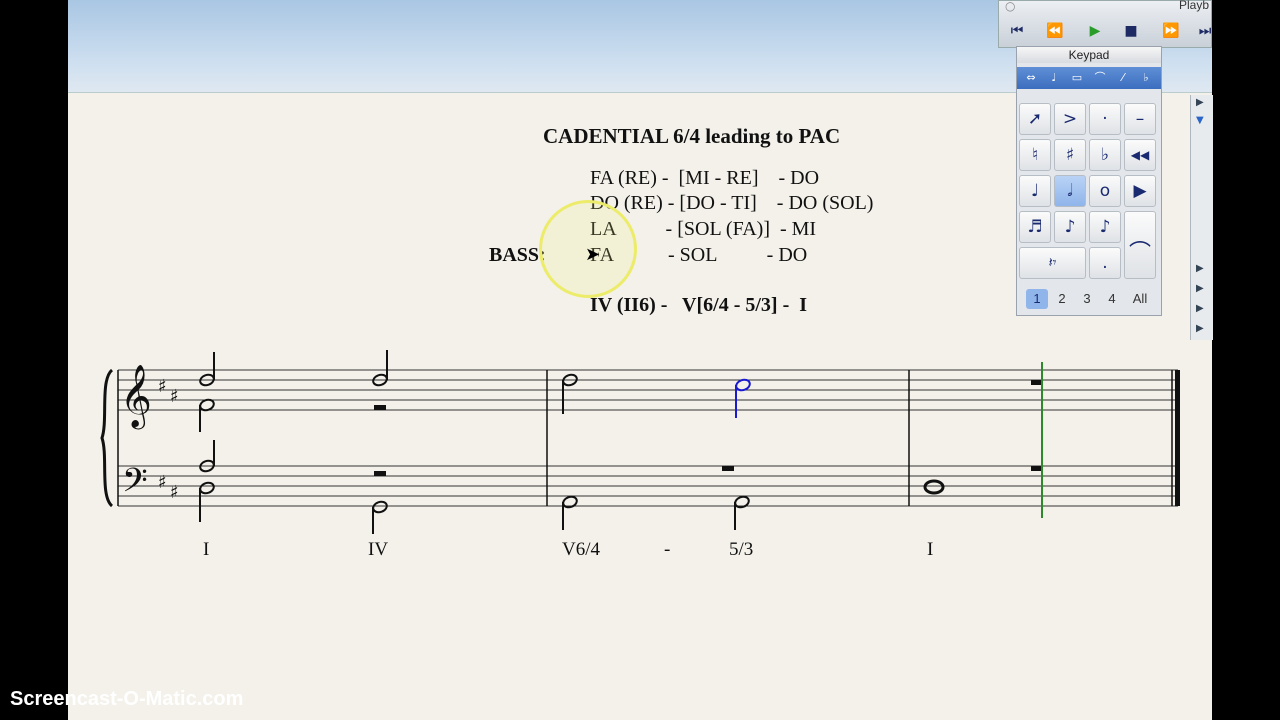 This screenshot has width=1280, height=720. Describe the element at coordinates (1089, 78) in the screenshot. I see `keypad-tab-bar: ⇔ ♩ ▭ ⌒ ⁄ ♭` at that location.